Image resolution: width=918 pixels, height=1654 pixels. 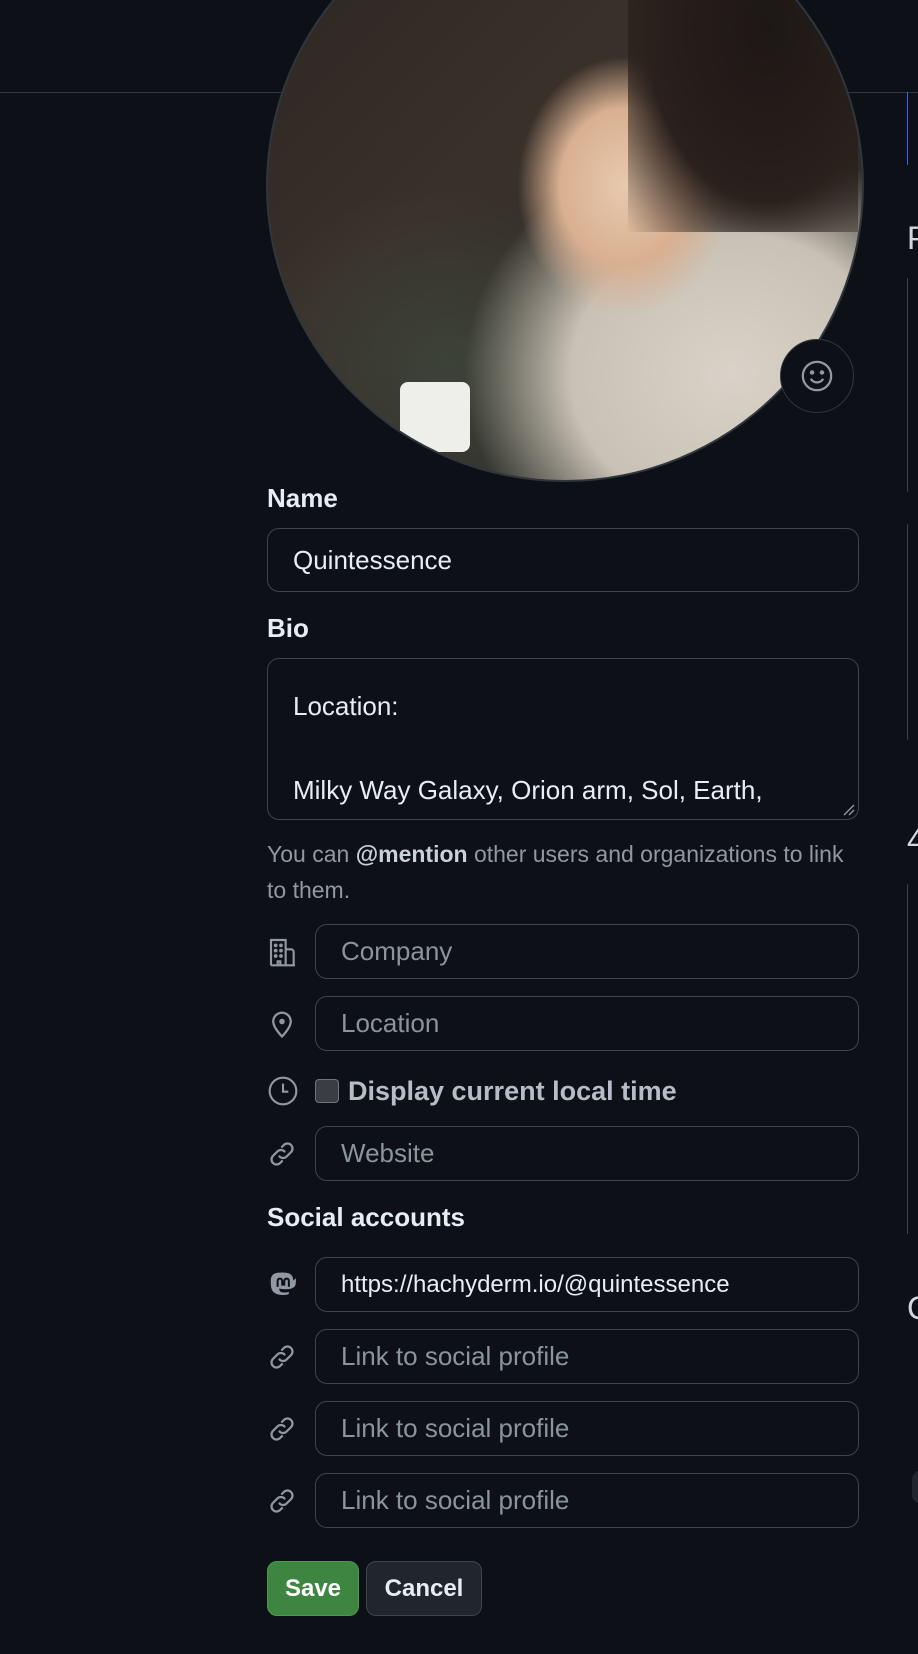 I want to click on right-heading-3: C, so click(x=912, y=1308).